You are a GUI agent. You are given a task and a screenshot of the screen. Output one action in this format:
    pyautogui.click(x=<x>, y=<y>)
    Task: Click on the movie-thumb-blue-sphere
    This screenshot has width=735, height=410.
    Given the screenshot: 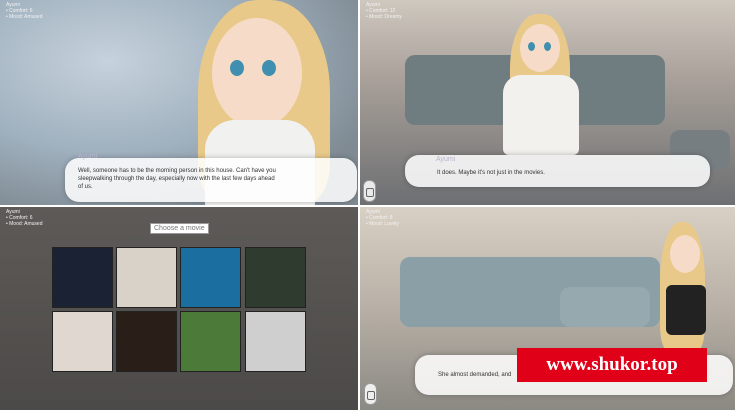 What is the action you would take?
    pyautogui.click(x=210, y=277)
    